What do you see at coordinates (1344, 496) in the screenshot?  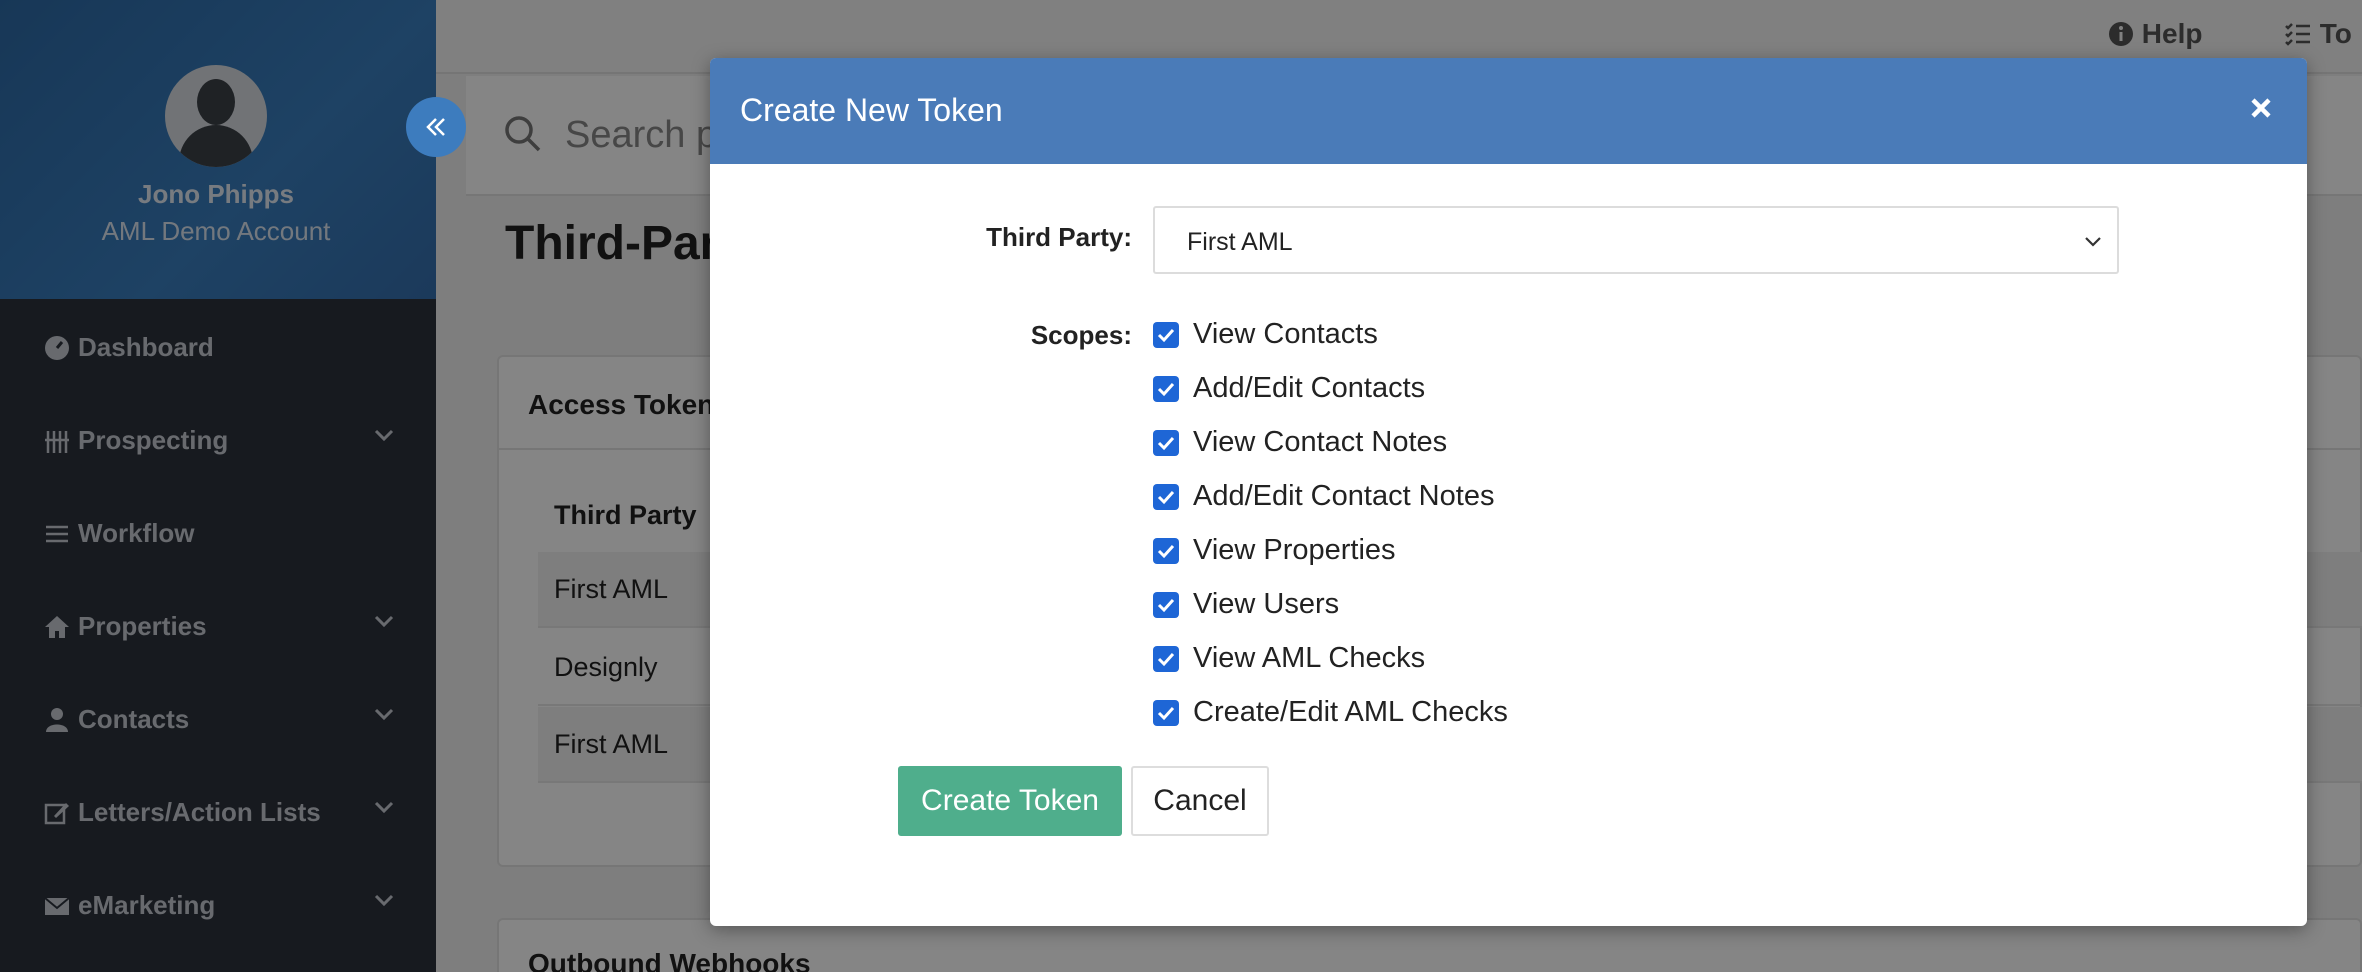 I see `scope-label: Add/Edit Contact Notes` at bounding box center [1344, 496].